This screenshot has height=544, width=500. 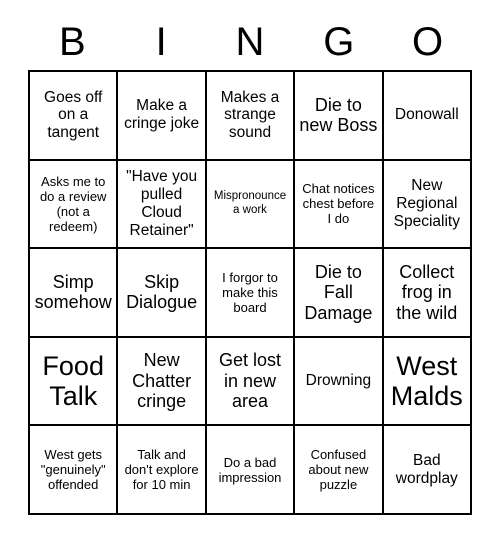 I want to click on bingo-cell-label: Skip Dialogue, so click(x=162, y=292).